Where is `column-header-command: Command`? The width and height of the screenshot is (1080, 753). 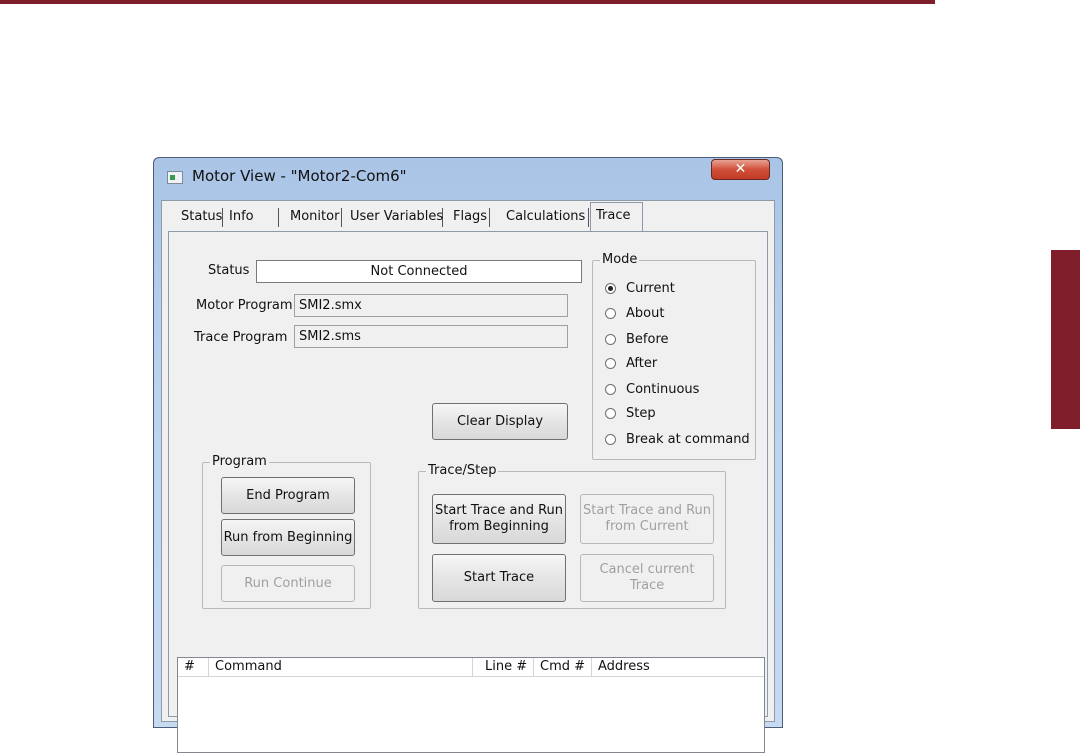
column-header-command: Command is located at coordinates (341, 667).